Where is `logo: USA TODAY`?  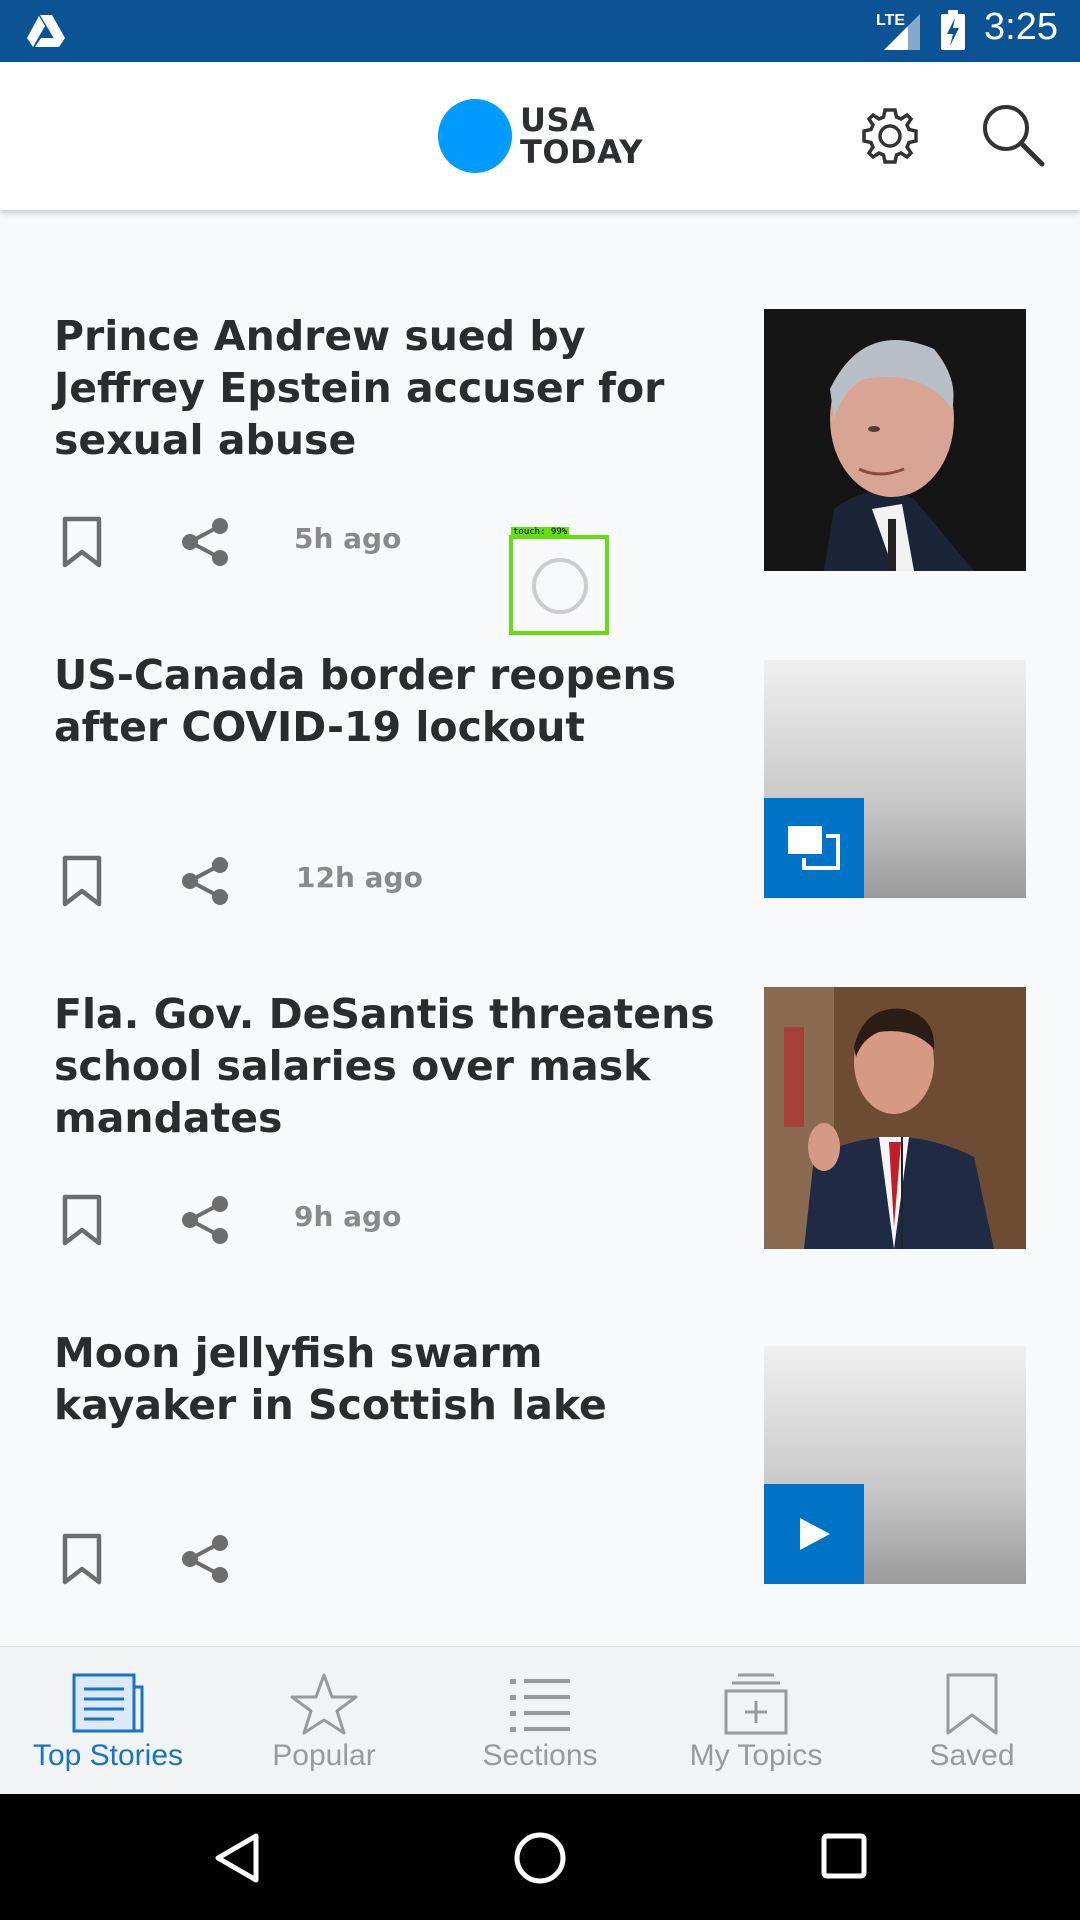
logo: USA TODAY is located at coordinates (581, 136).